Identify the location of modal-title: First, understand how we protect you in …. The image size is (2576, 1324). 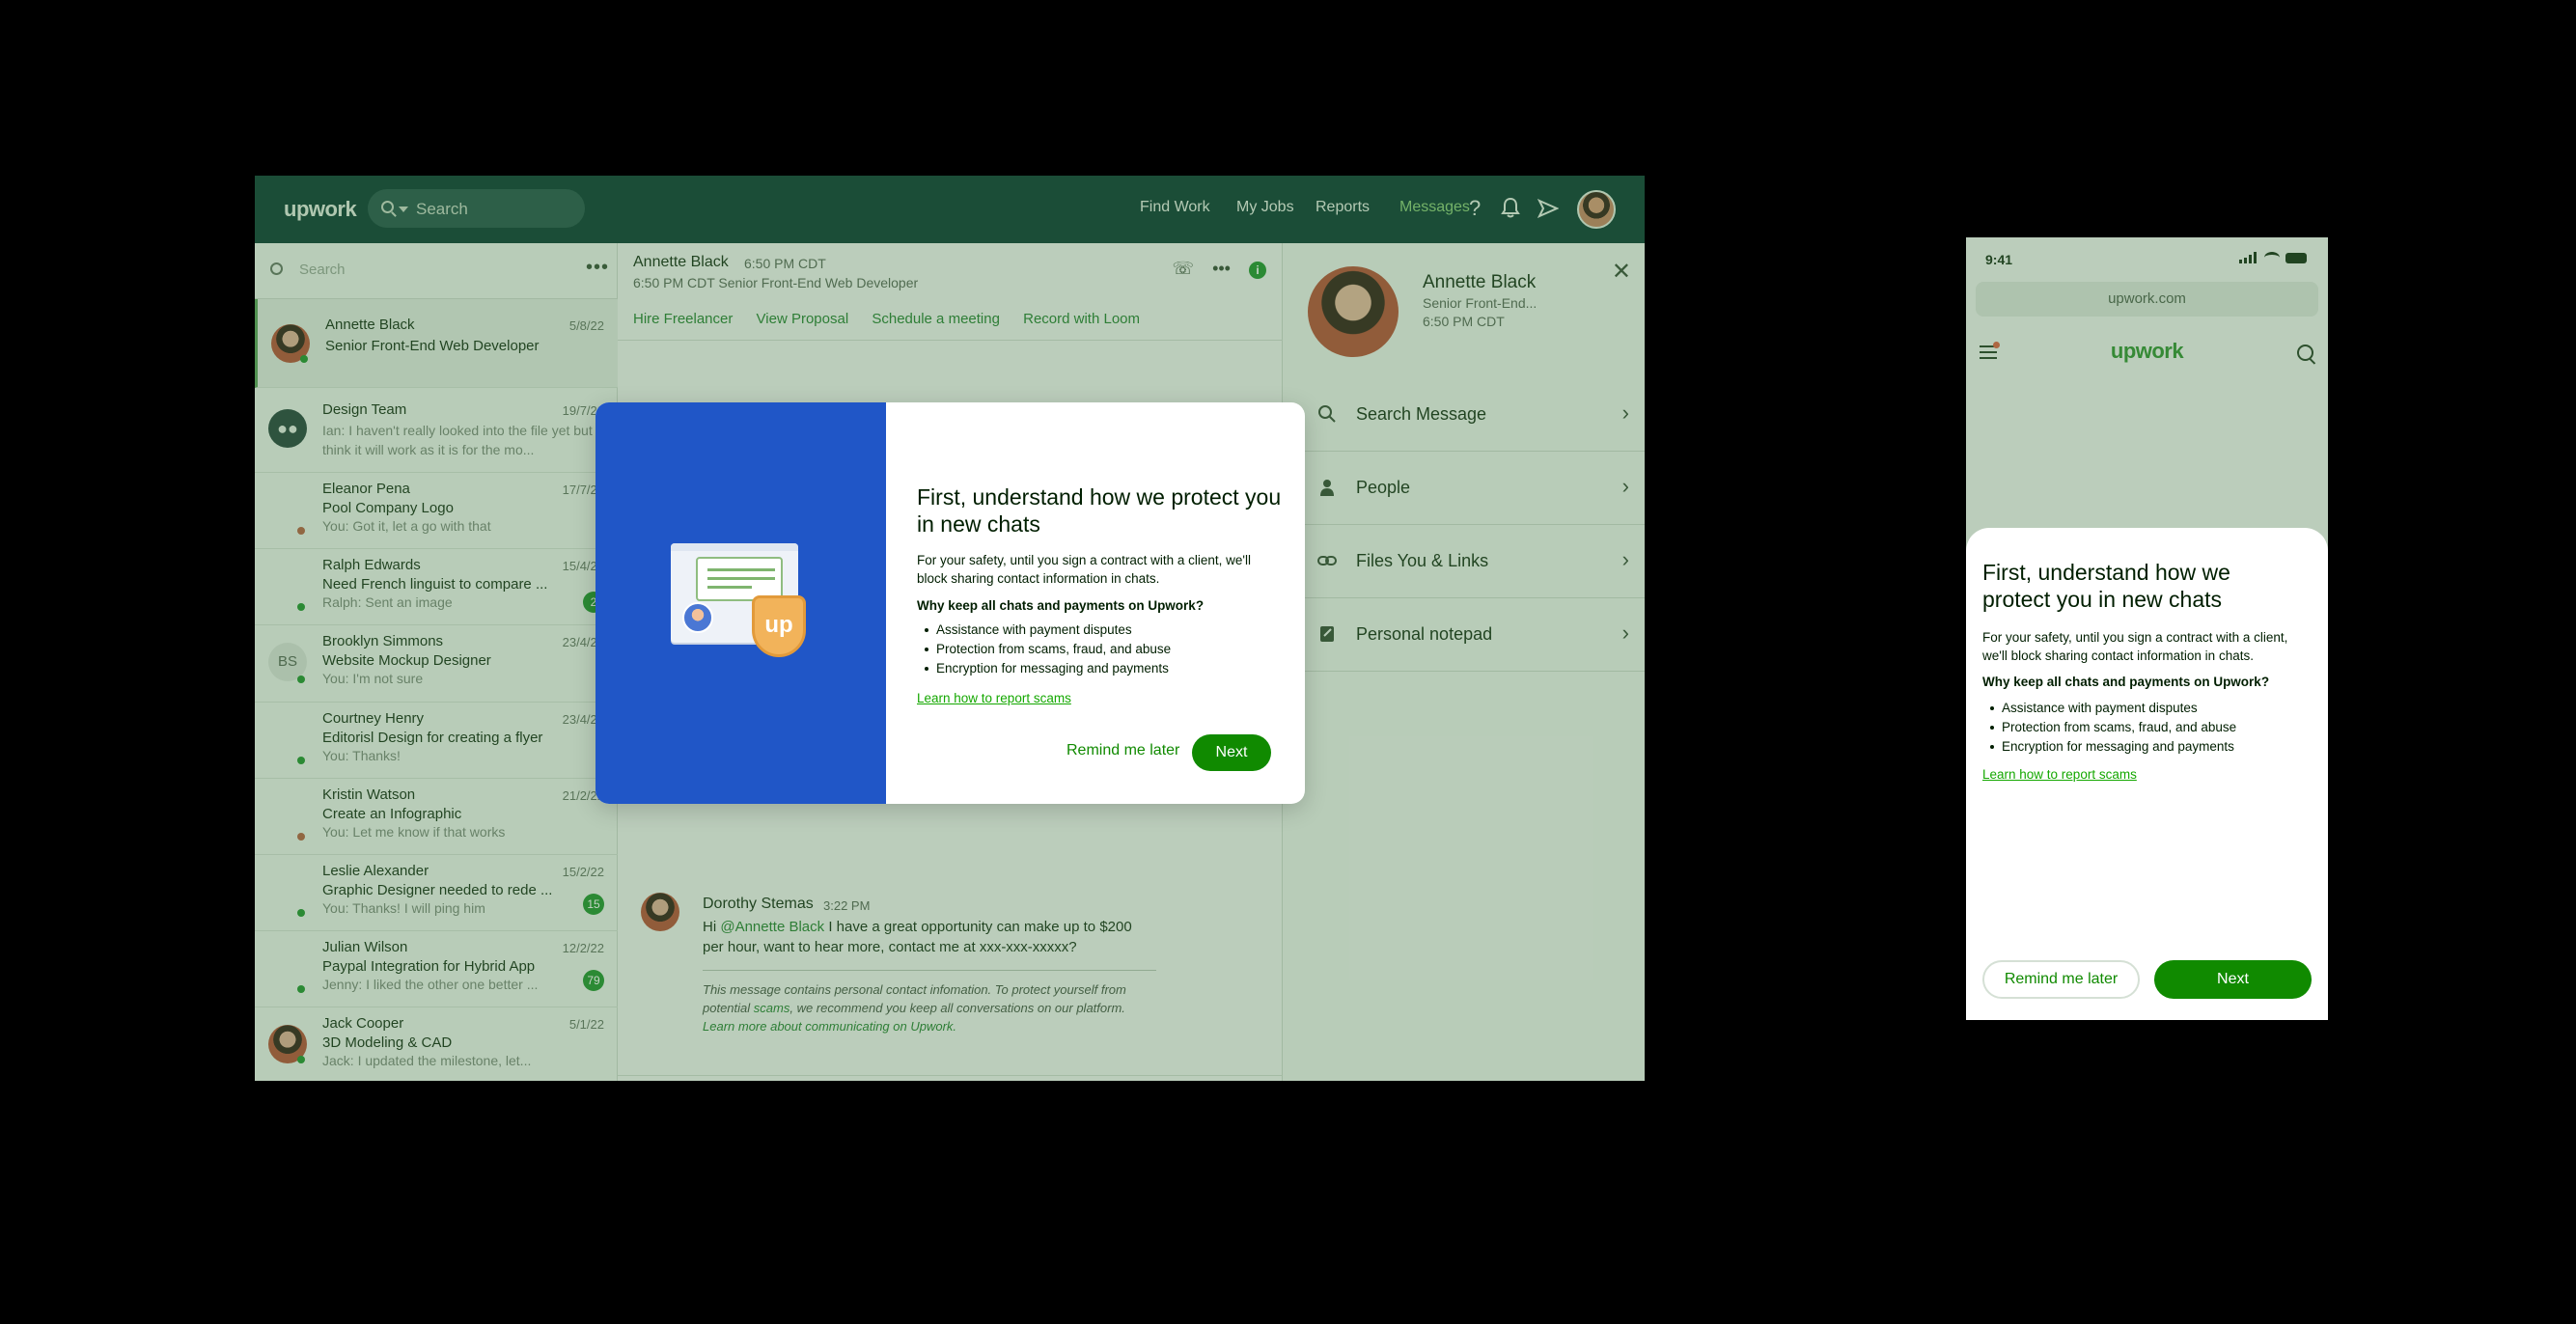
(1099, 511).